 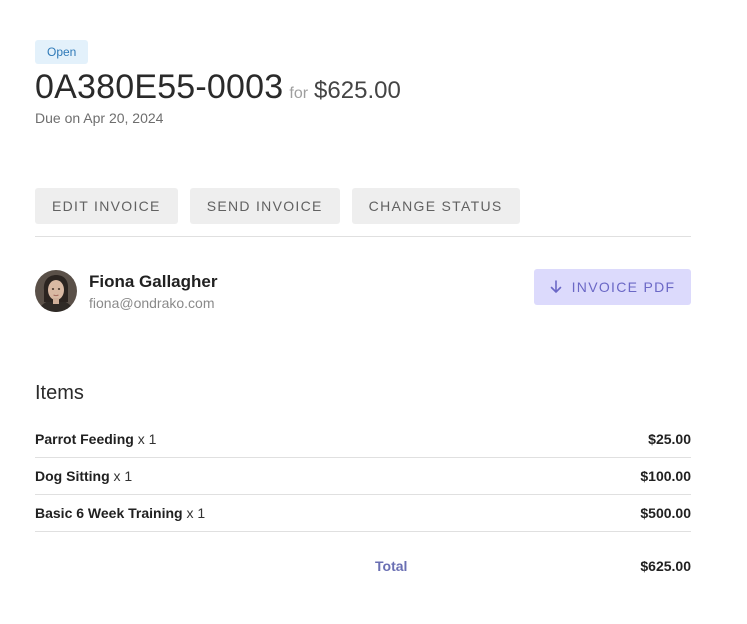 What do you see at coordinates (159, 87) in the screenshot?
I see `invoice-number: 0A380E55-0003` at bounding box center [159, 87].